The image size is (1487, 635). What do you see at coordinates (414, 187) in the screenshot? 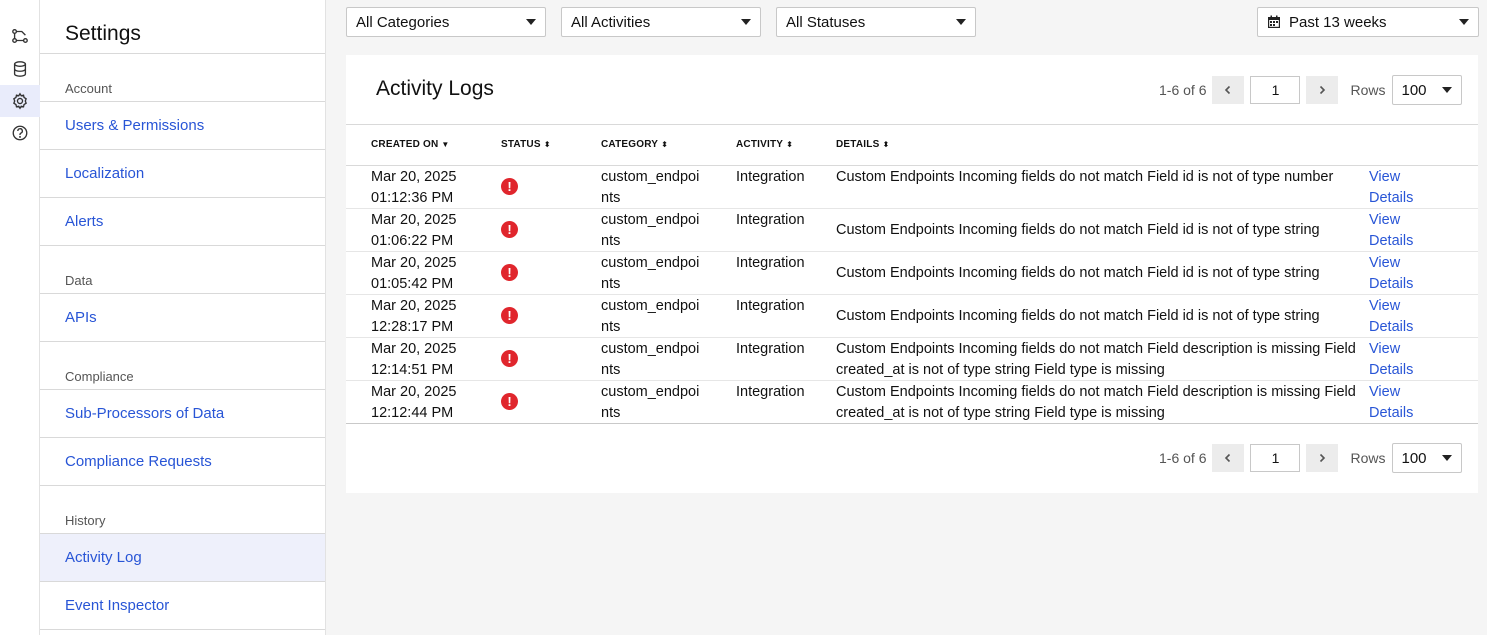
I see `created-on-cell: Mar 20, 2025 01:12:36 PM` at bounding box center [414, 187].